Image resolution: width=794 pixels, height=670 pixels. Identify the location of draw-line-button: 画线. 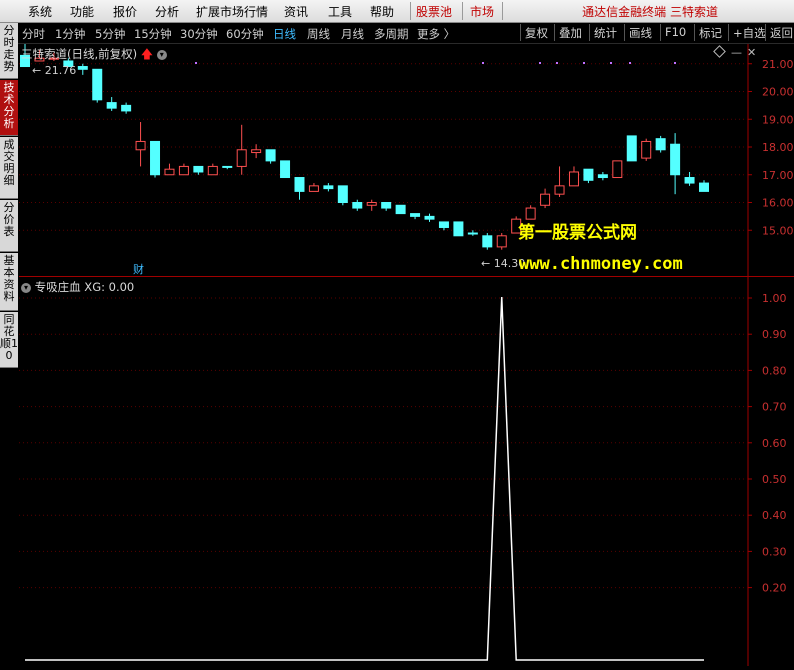
(640, 32).